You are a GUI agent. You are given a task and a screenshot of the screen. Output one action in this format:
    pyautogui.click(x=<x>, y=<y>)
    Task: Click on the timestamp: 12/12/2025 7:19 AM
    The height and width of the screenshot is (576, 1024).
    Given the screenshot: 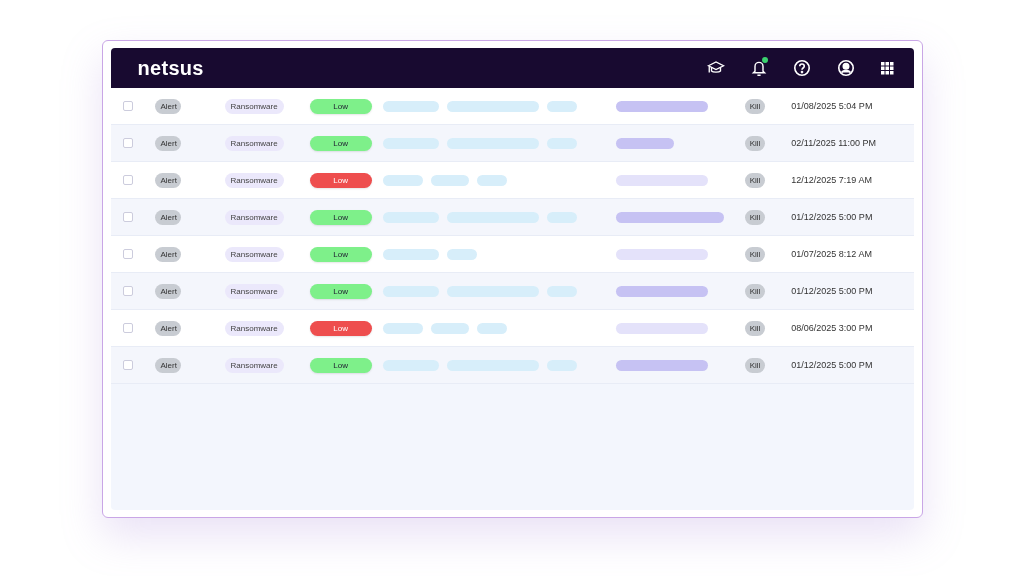 What is the action you would take?
    pyautogui.click(x=831, y=180)
    